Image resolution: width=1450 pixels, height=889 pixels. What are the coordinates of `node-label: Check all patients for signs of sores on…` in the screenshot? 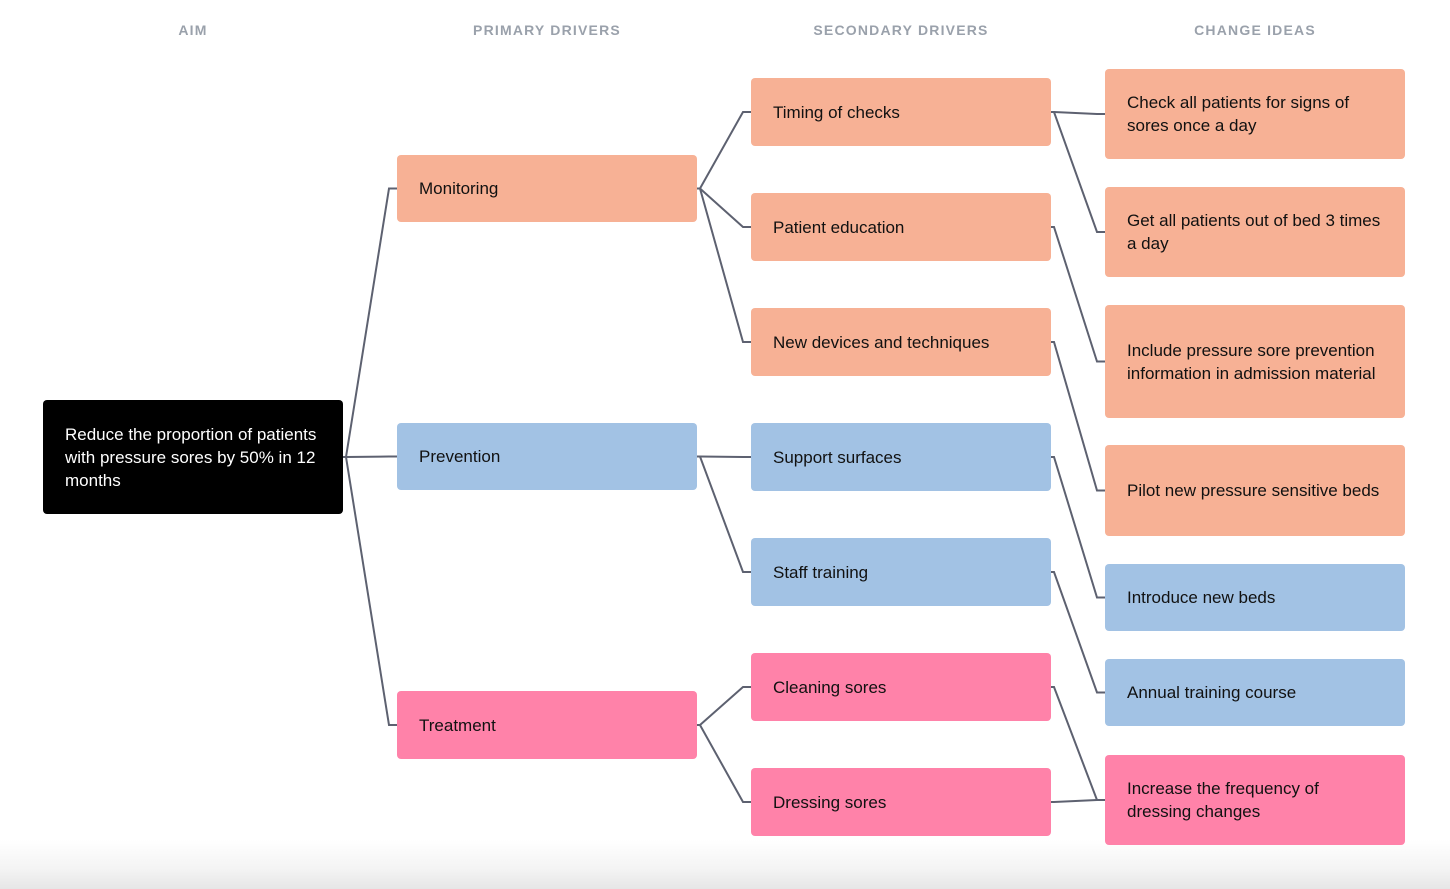 It's located at (1238, 114).